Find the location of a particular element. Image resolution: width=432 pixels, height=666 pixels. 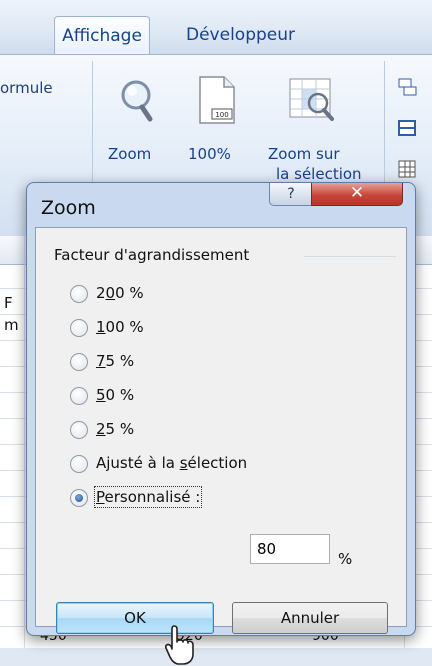

percent-sign: % is located at coordinates (345, 559).